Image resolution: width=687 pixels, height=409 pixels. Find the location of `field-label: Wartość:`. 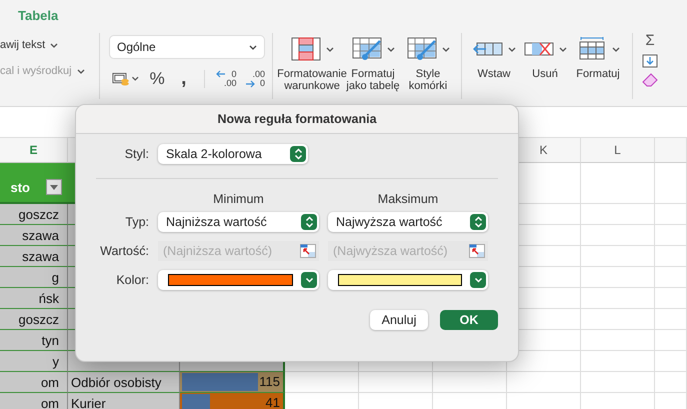

field-label: Wartość: is located at coordinates (124, 251).